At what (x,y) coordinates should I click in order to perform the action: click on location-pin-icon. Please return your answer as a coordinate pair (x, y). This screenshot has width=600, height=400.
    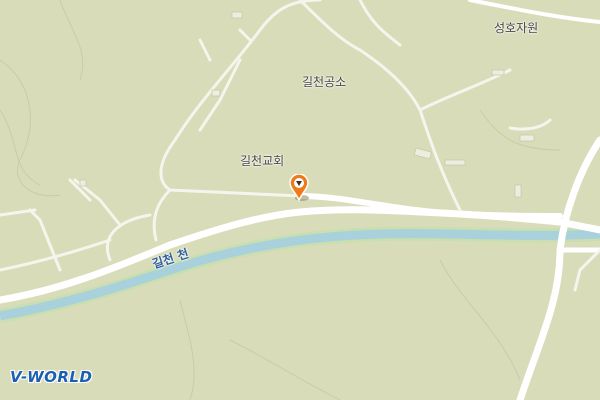
    Looking at the image, I should click on (299, 187).